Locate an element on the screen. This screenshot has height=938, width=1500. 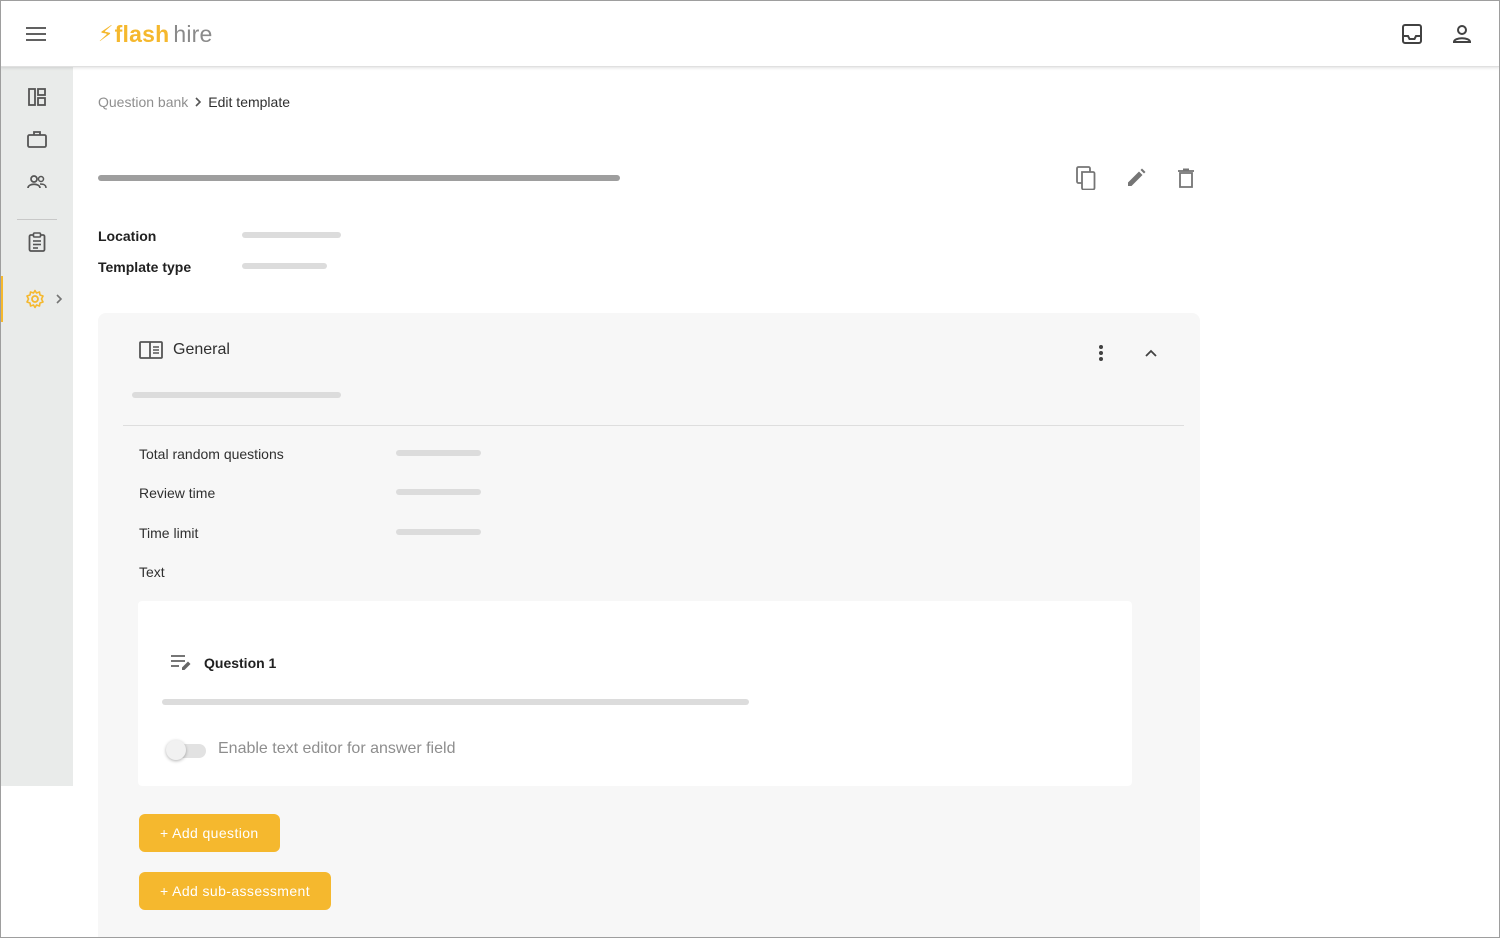
menu-icon is located at coordinates (36, 34).